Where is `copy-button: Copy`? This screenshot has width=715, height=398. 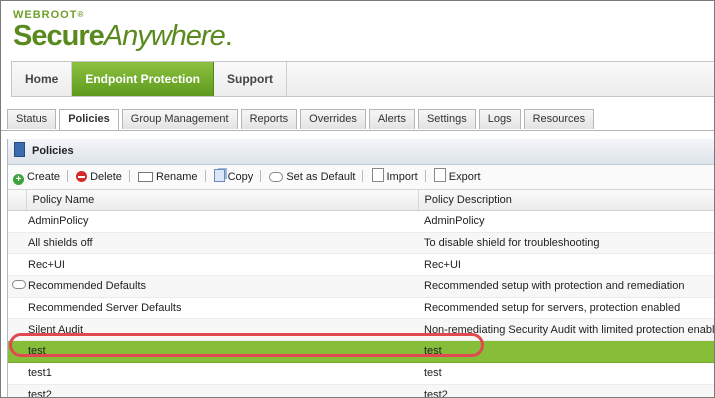 copy-button: Copy is located at coordinates (233, 177).